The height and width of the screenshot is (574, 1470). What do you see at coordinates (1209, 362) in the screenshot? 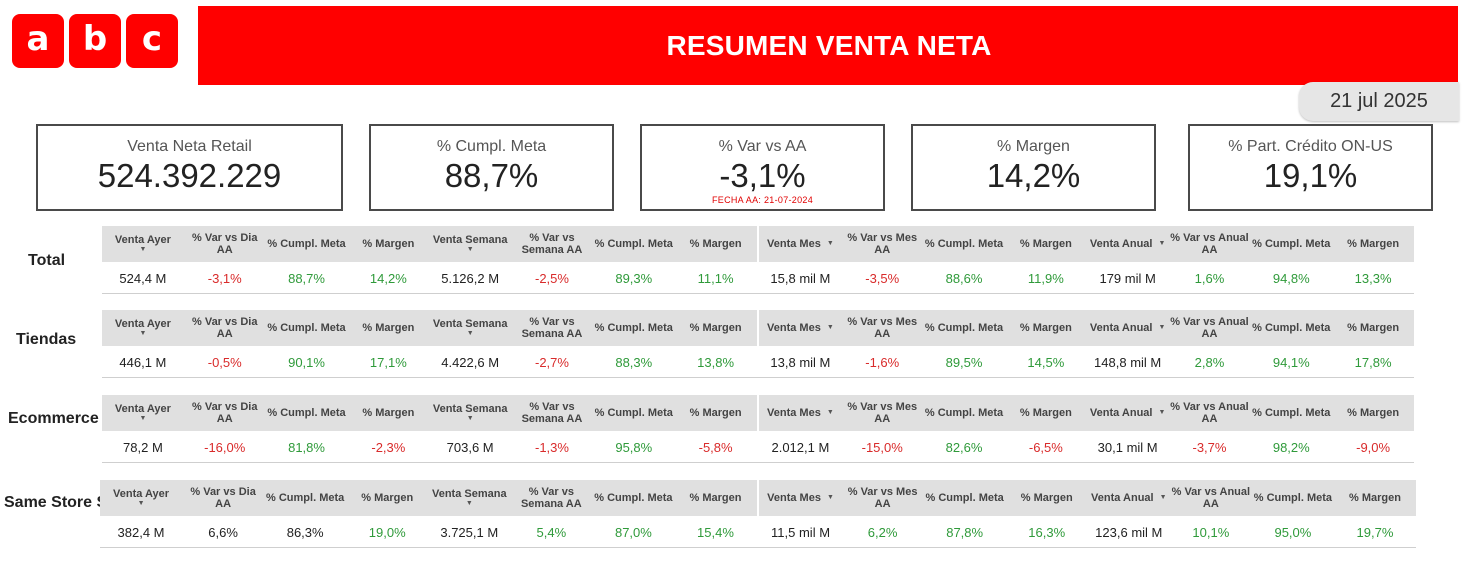
I see `table-cell: 2,8%` at bounding box center [1209, 362].